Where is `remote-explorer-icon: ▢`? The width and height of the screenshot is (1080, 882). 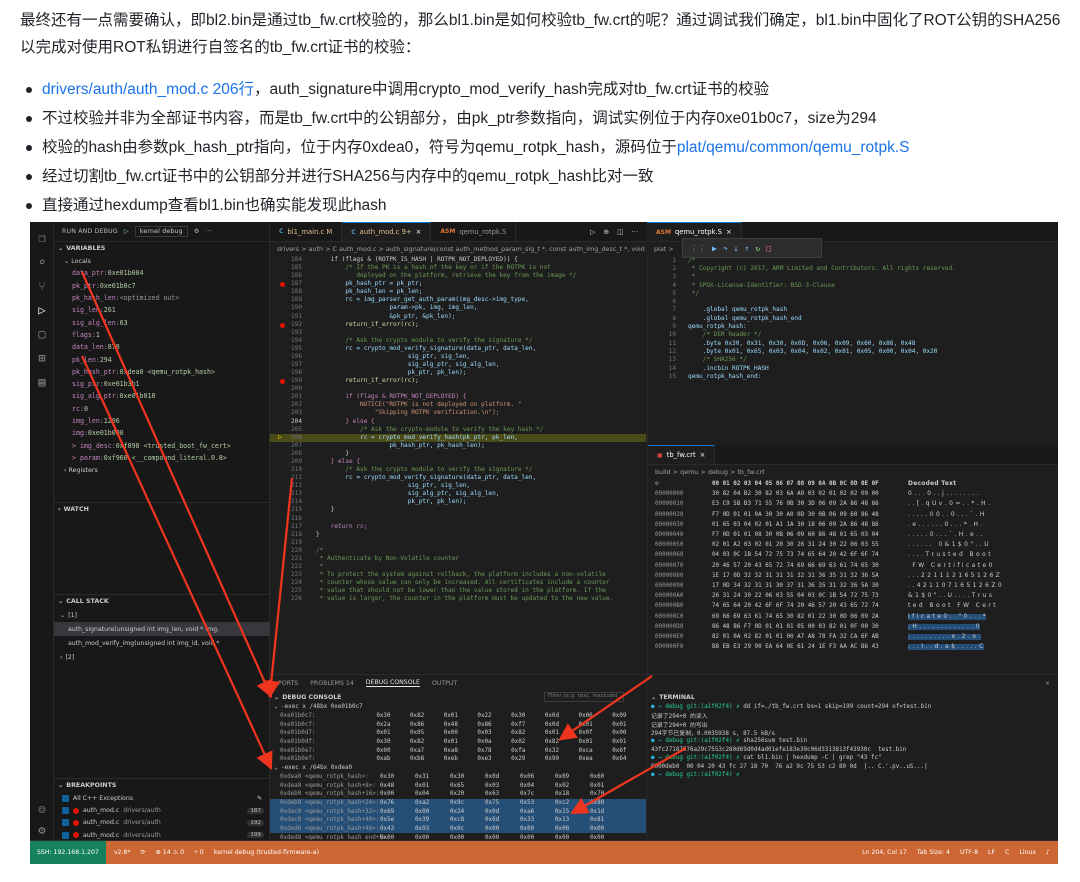
remote-explorer-icon: ▢ is located at coordinates (42, 334).